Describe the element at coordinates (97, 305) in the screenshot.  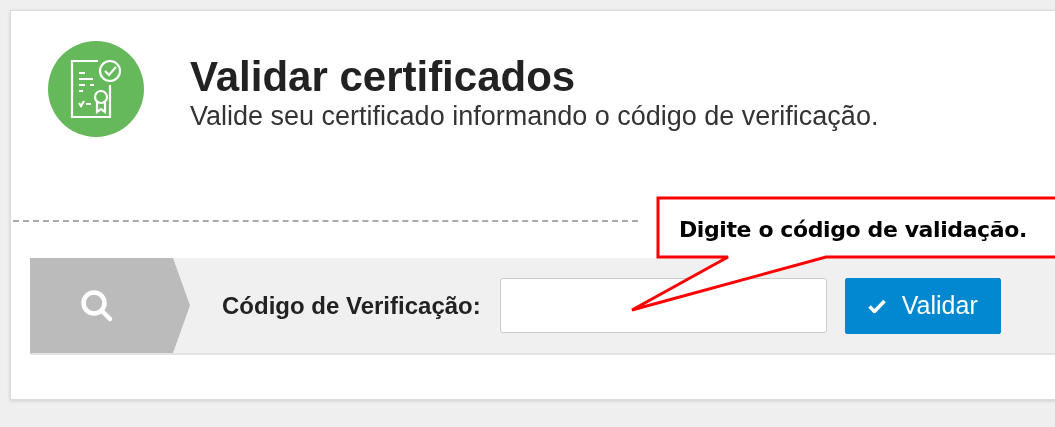
I see `search-icon` at that location.